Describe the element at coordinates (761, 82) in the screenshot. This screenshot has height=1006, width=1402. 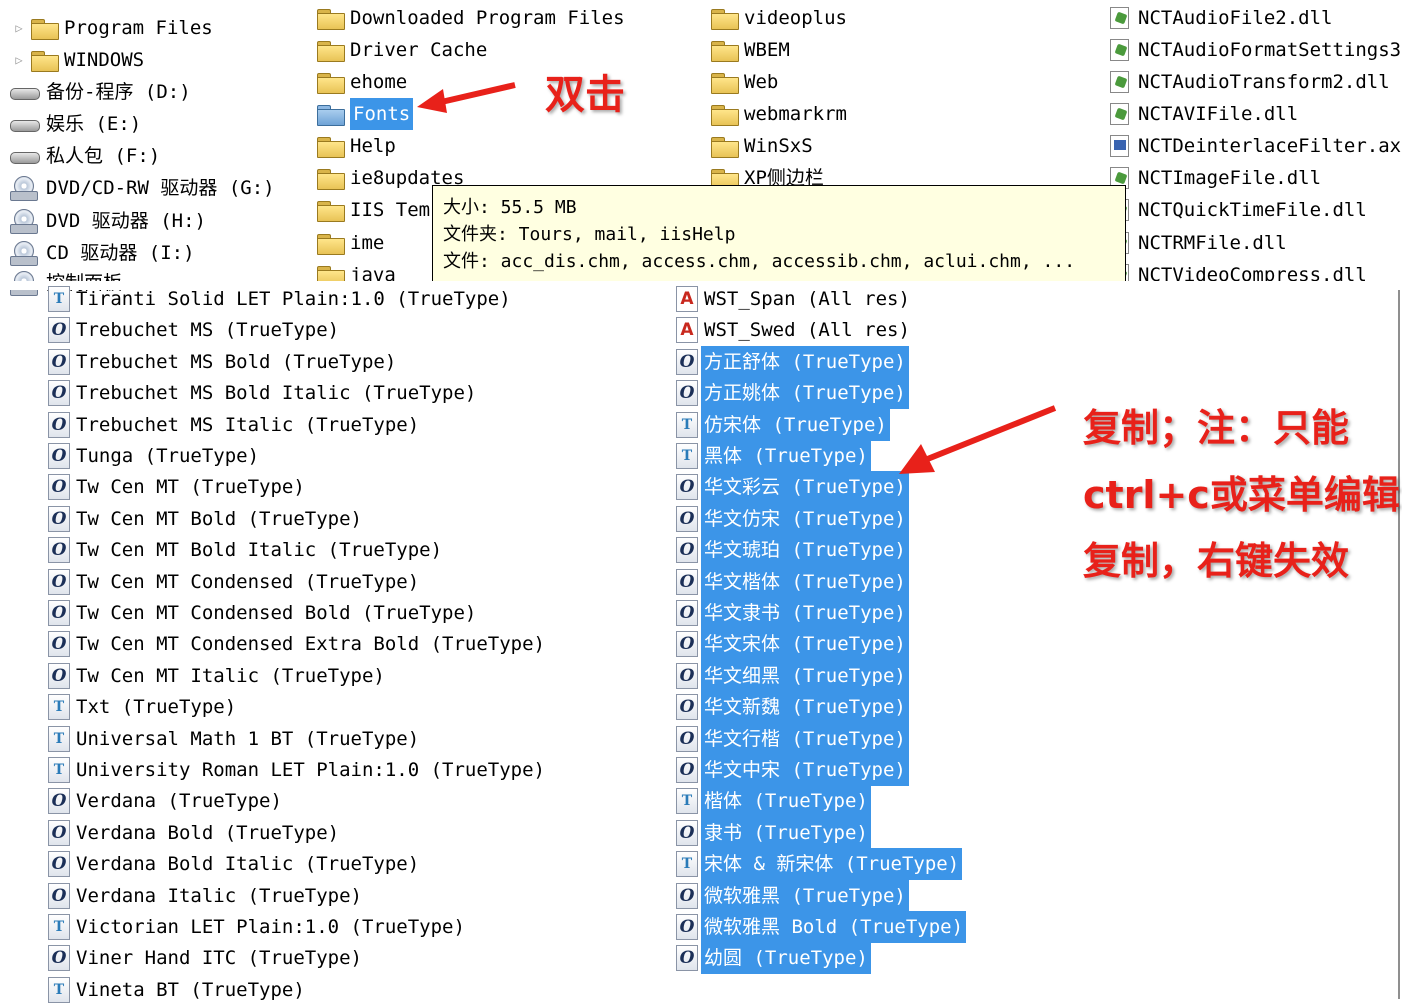
I see `folder-label: Web` at that location.